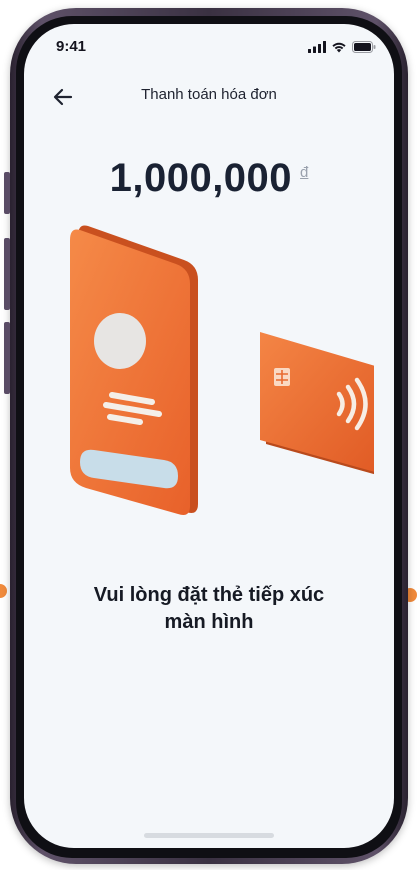  What do you see at coordinates (3, 591) in the screenshot?
I see `left-edge-dot` at bounding box center [3, 591].